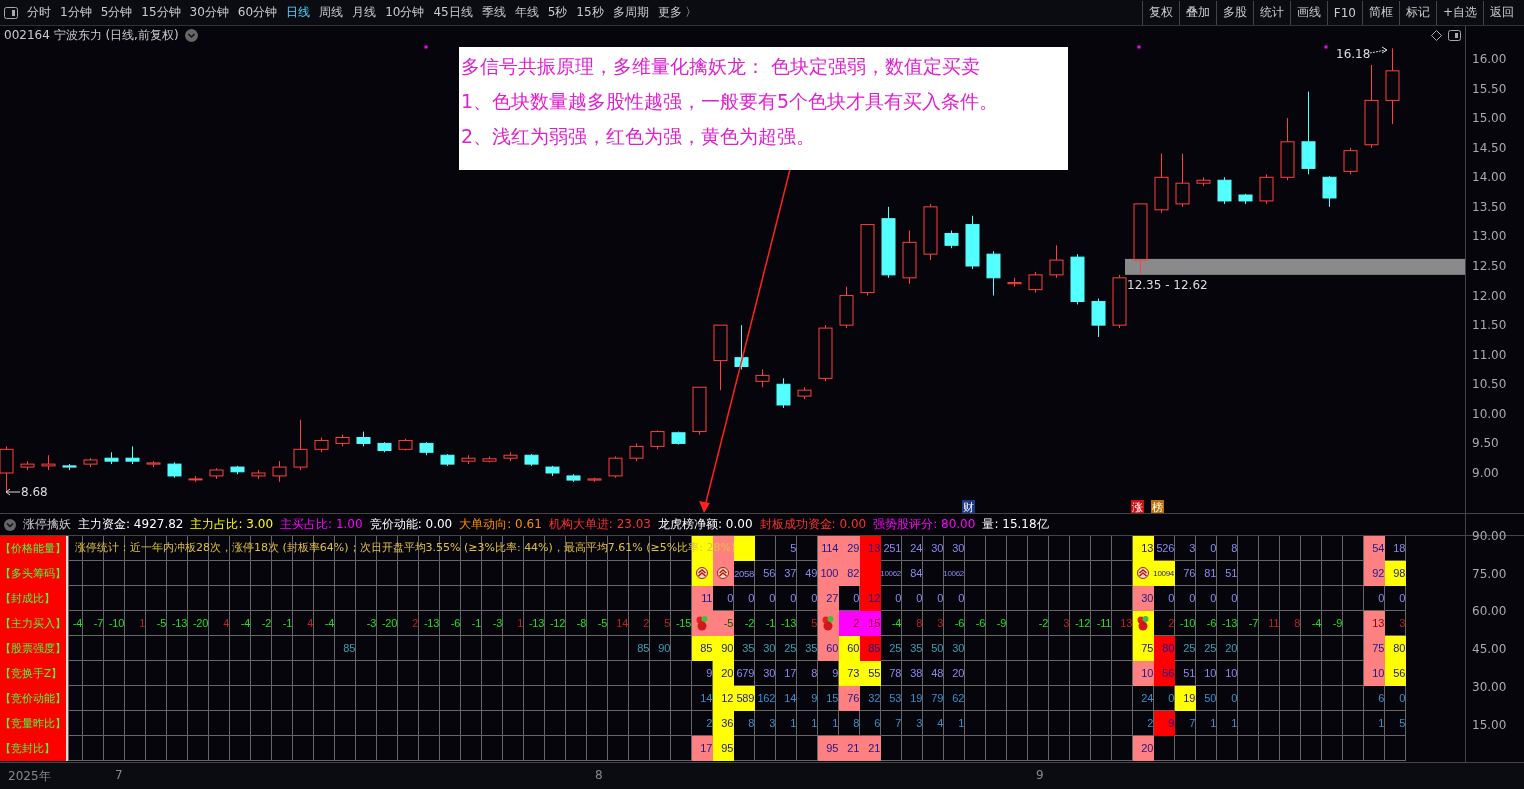 The height and width of the screenshot is (789, 1524). Describe the element at coordinates (924, 524) in the screenshot. I see `indicator-value: 强势股评分: 80.00` at that location.